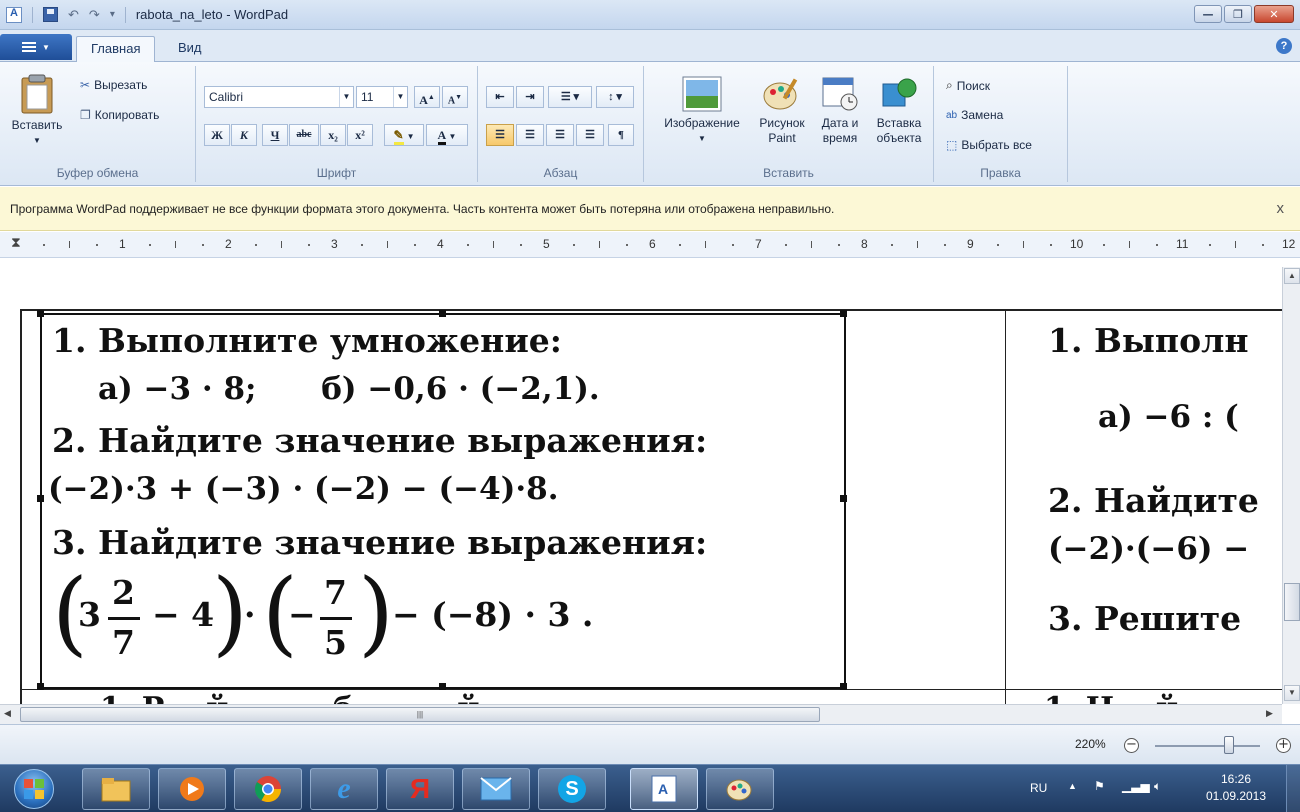 The width and height of the screenshot is (1300, 812). Describe the element at coordinates (344, 789) in the screenshot. I see `taskbar-internet-explorer: e` at that location.